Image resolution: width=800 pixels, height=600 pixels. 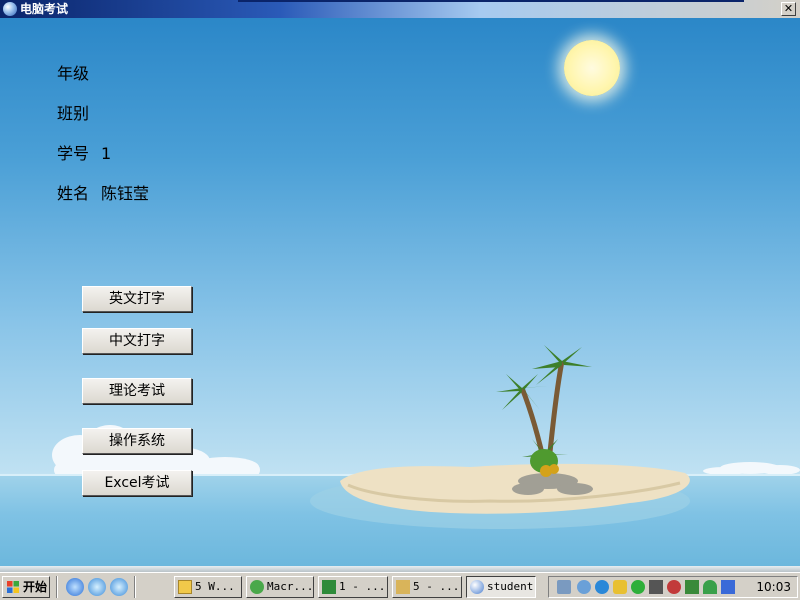 What do you see at coordinates (73, 193) in the screenshot?
I see `name-label: 姓名` at bounding box center [73, 193].